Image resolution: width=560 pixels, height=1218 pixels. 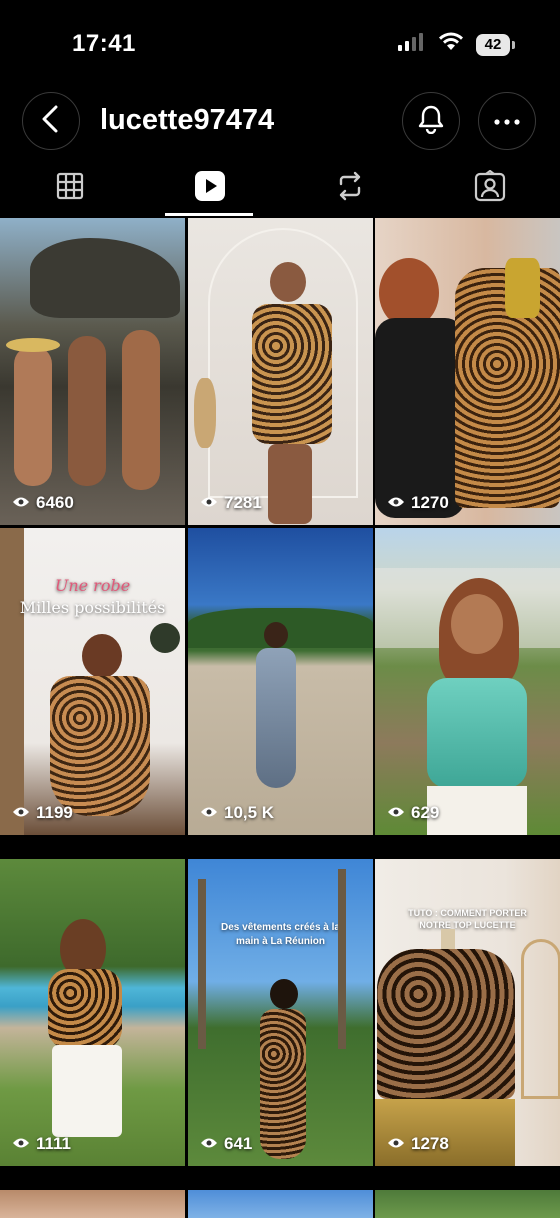 I want to click on reel-thumbnail: 1111, so click(x=92, y=1012).